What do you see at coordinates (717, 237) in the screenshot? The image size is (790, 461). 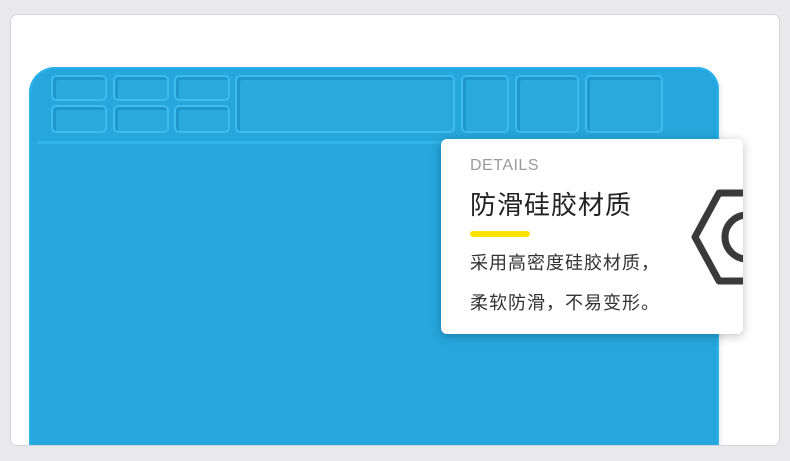 I see `hex-nut-icon` at bounding box center [717, 237].